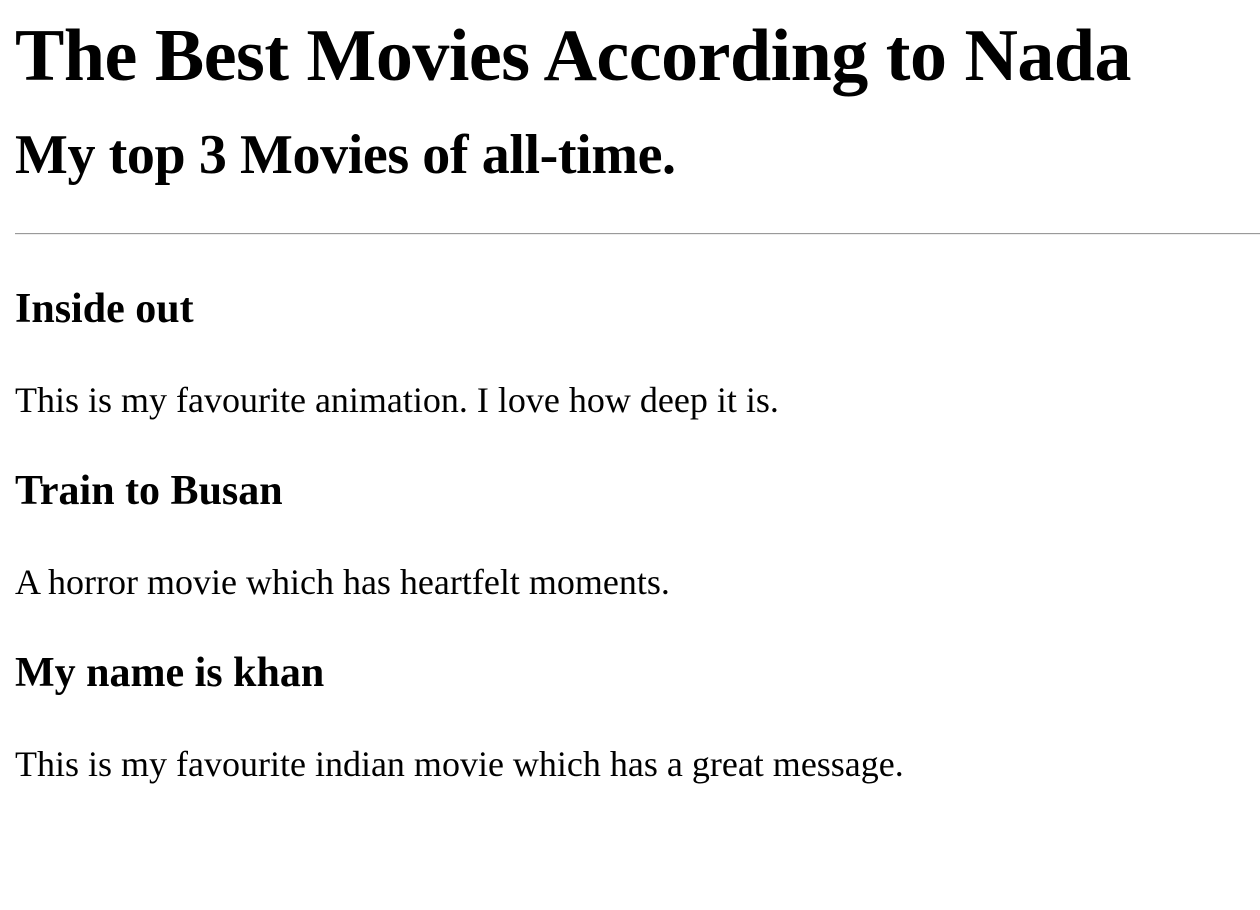 The image size is (1260, 910). I want to click on page-title: The Best Movies According to Nada, so click(573, 56).